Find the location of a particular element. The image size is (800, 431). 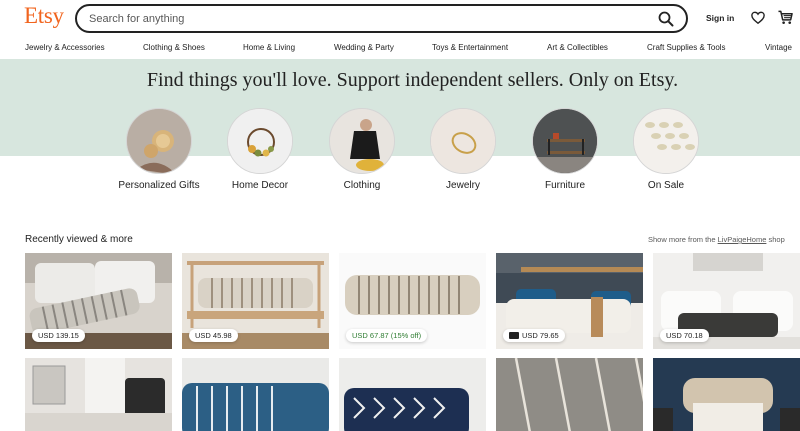

truck-icon is located at coordinates (514, 335).